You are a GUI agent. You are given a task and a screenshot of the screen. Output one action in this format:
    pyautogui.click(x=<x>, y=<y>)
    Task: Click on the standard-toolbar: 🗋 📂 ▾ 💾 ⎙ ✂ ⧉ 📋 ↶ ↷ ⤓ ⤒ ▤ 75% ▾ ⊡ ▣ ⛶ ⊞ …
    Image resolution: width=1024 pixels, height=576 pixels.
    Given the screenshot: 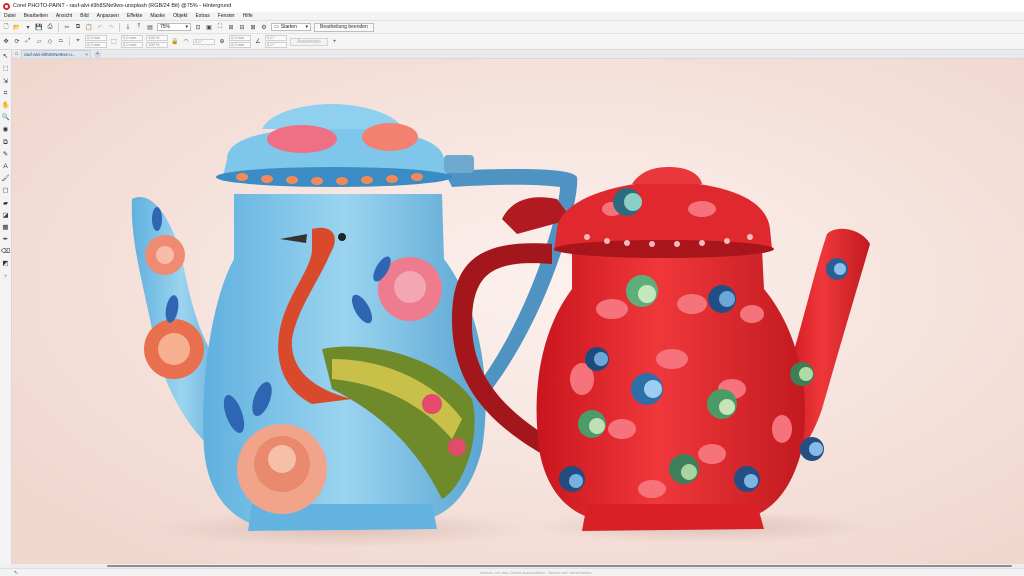 What is the action you would take?
    pyautogui.click(x=512, y=27)
    